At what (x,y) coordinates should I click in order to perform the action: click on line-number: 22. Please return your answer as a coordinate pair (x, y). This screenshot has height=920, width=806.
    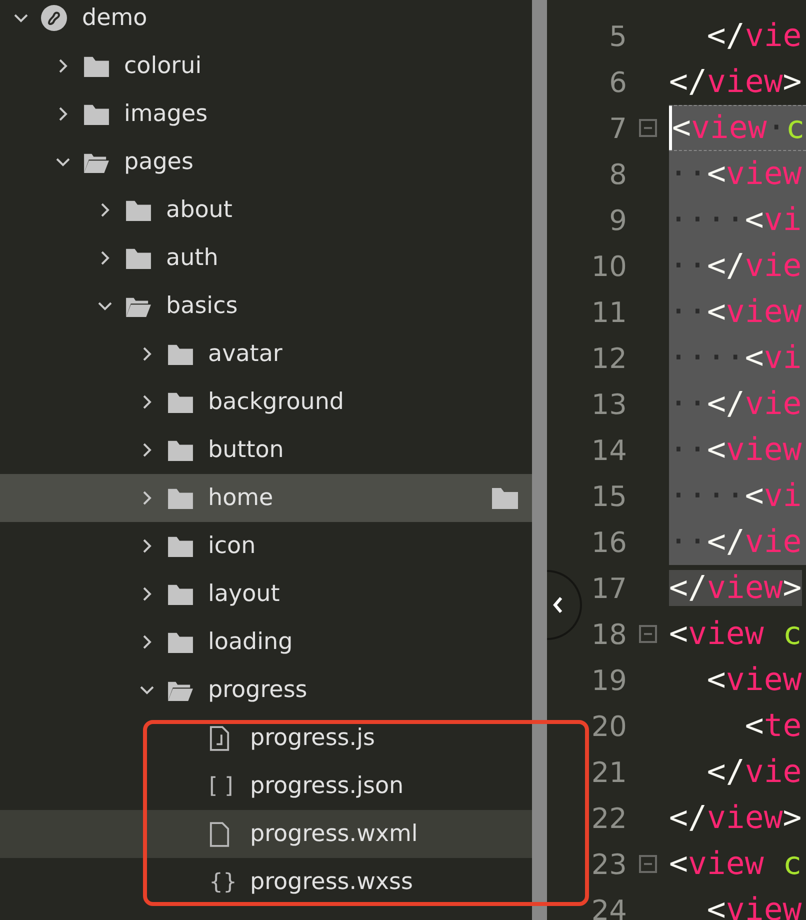
    Looking at the image, I should click on (608, 818).